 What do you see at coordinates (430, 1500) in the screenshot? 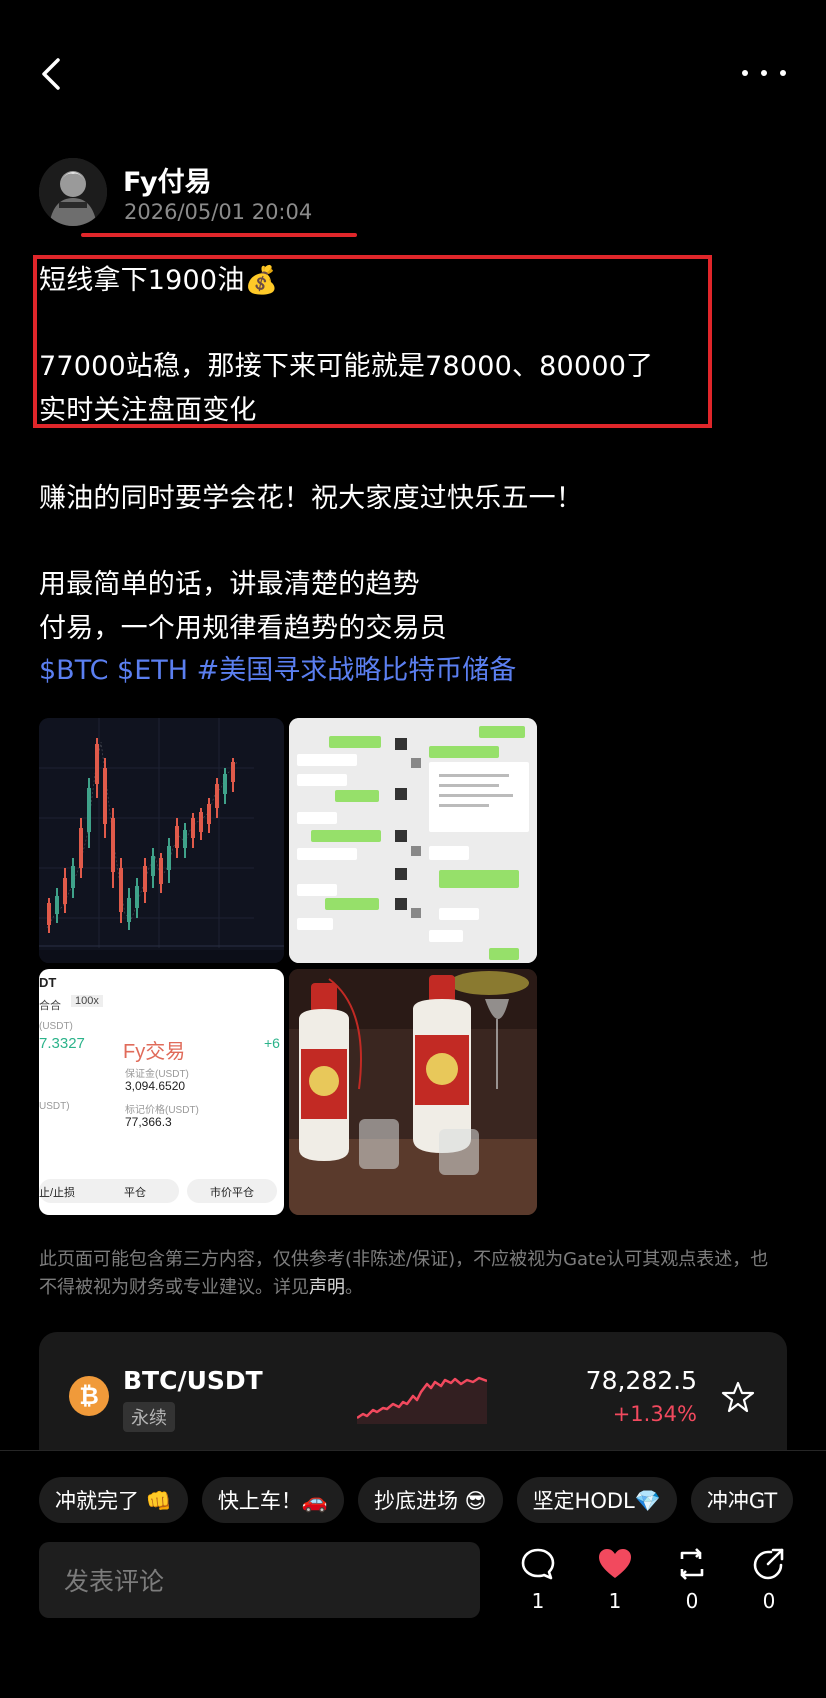
I see `quick-reaction-chip: 抄底进场 😎` at bounding box center [430, 1500].